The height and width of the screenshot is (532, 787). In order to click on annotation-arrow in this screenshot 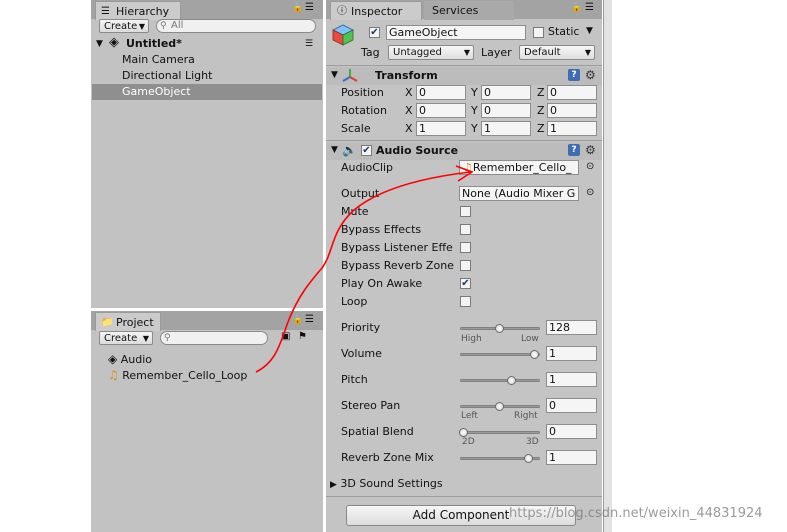, I will do `click(364, 269)`.